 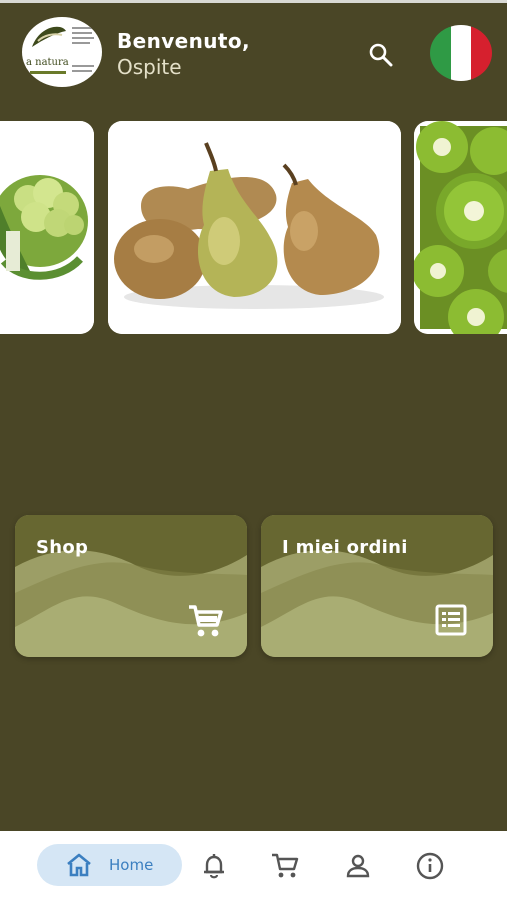 I want to click on user-icon, so click(x=358, y=866).